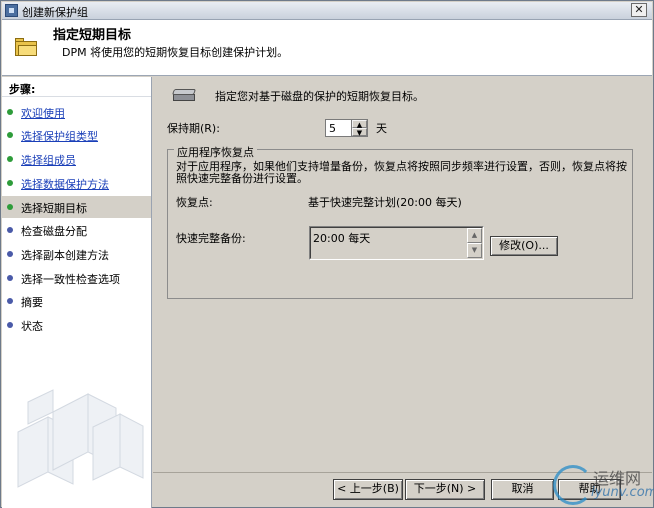 The width and height of the screenshot is (654, 508). Describe the element at coordinates (474, 235) in the screenshot. I see `scroll-up-icon: ▲` at that location.